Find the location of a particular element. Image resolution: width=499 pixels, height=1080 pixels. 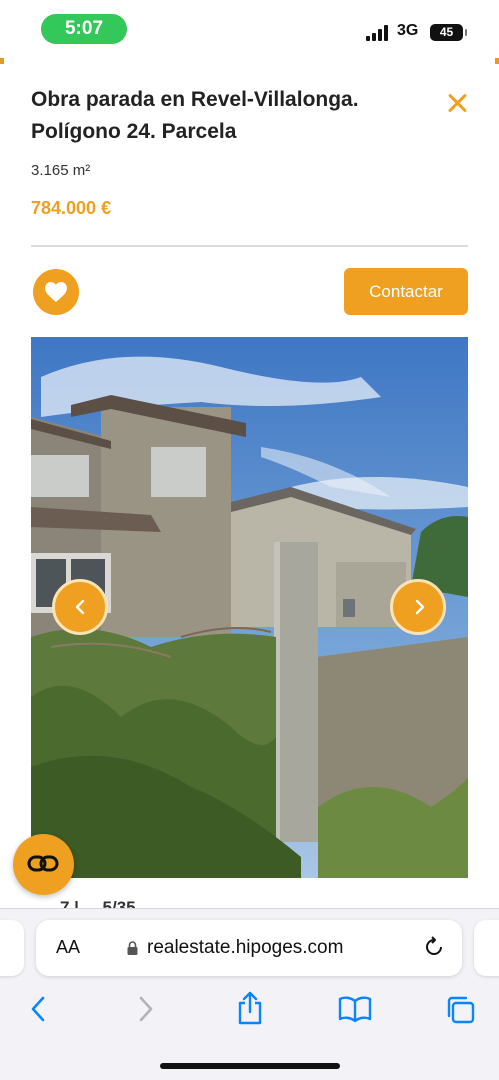

reload-icon is located at coordinates (434, 947).